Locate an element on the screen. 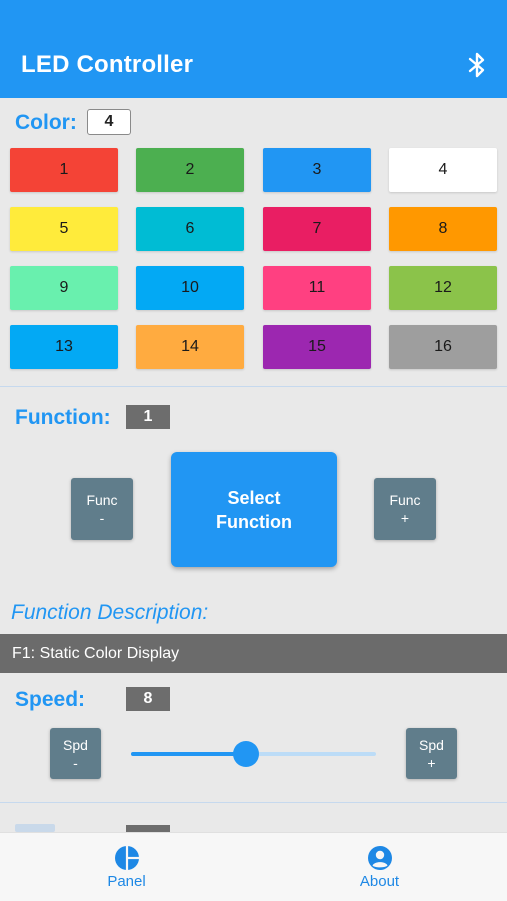 The image size is (507, 901). color-swatch-3: 3 is located at coordinates (317, 170).